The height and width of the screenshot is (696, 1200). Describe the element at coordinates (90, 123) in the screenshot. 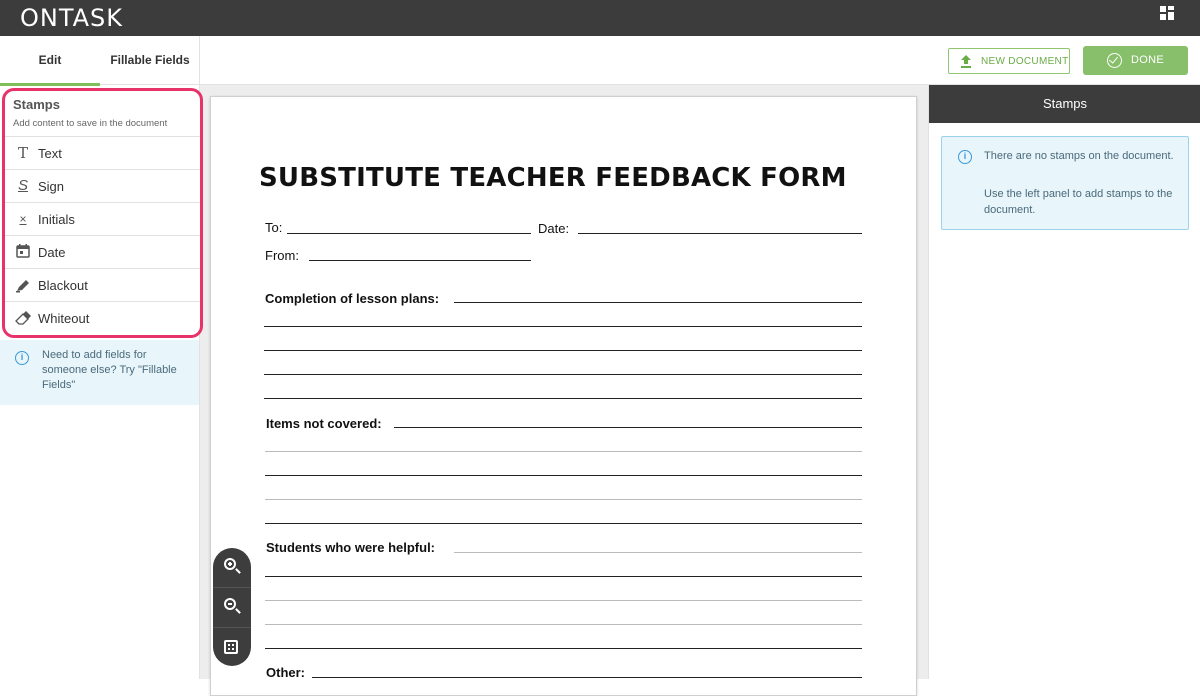

I see `stamps-subtitle: Add content to save in the document` at that location.